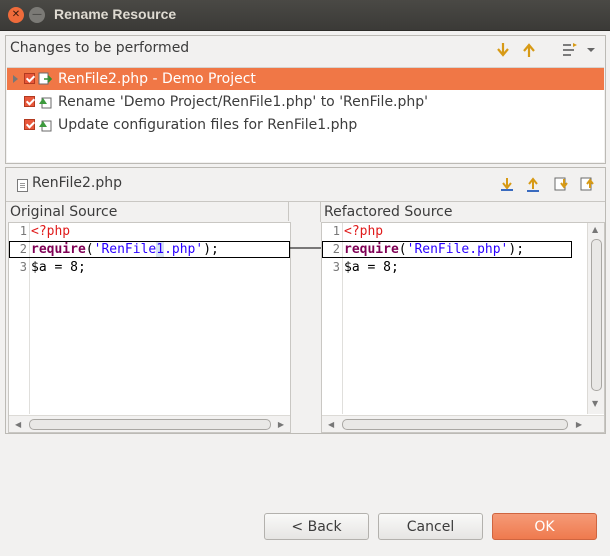 This screenshot has height=556, width=610. Describe the element at coordinates (115, 14) in the screenshot. I see `window-title: Rename Resource` at that location.